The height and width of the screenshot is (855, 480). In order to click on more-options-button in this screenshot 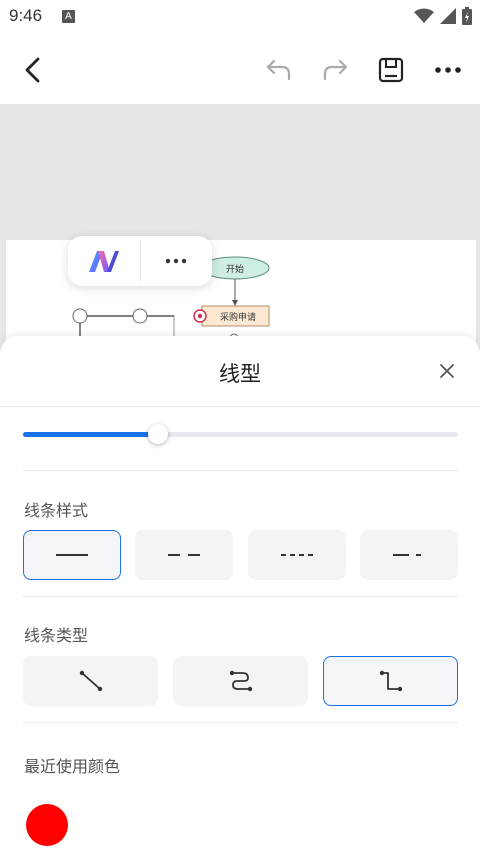, I will do `click(448, 70)`.